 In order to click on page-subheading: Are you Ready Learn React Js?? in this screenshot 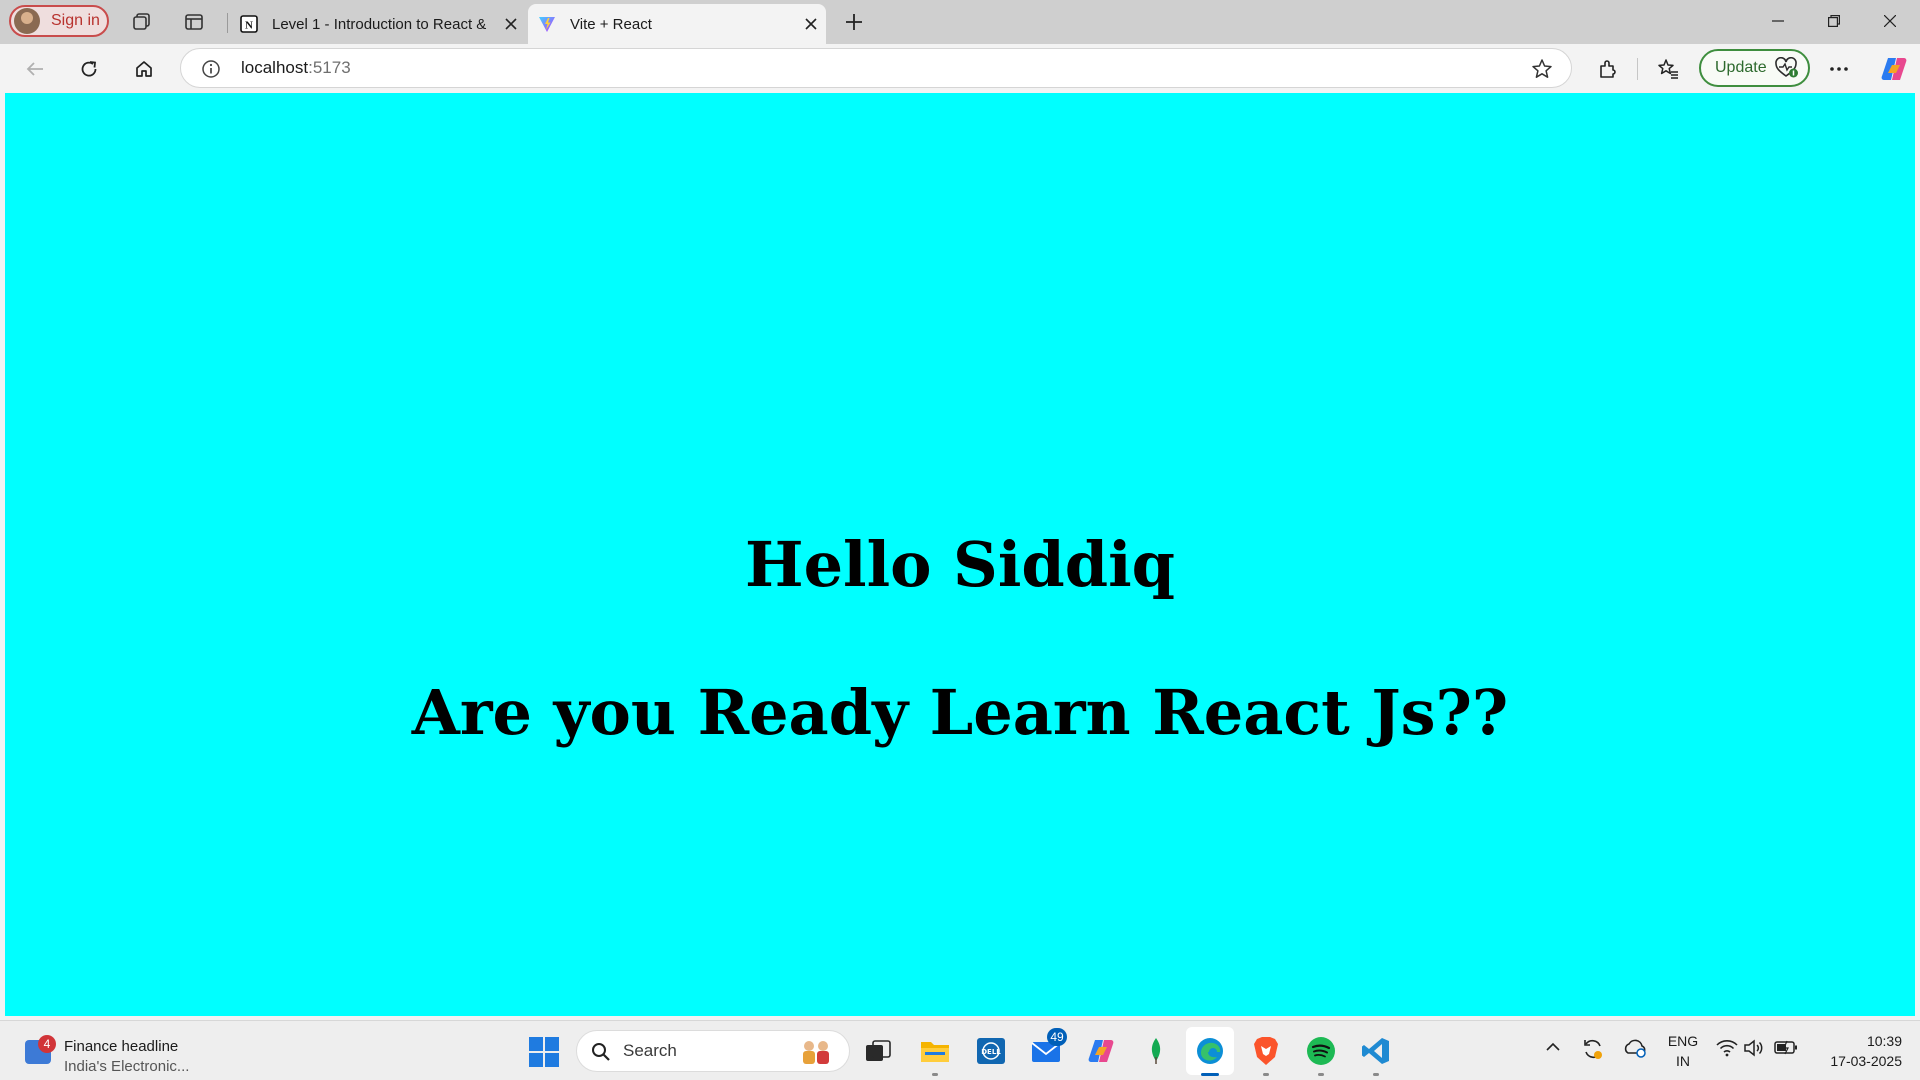, I will do `click(960, 712)`.